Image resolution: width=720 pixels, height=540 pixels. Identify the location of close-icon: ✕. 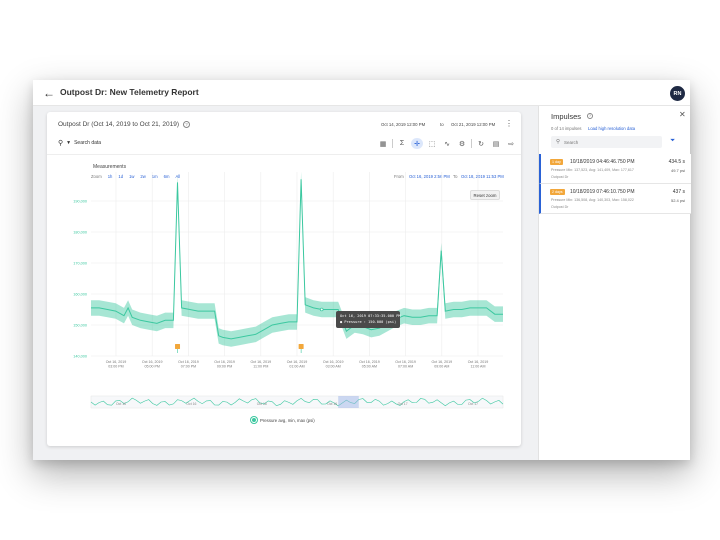
(682, 114).